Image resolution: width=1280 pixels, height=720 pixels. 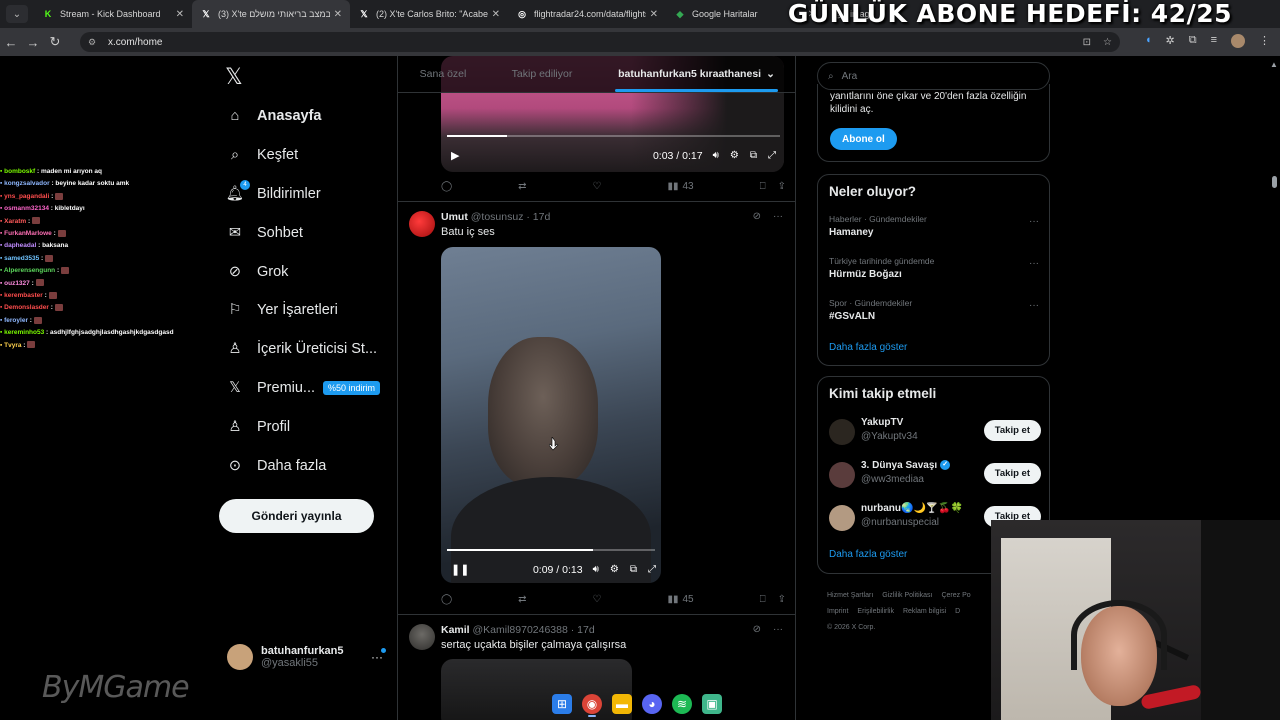 What do you see at coordinates (652, 704) in the screenshot?
I see `discord-icon: ◕` at bounding box center [652, 704].